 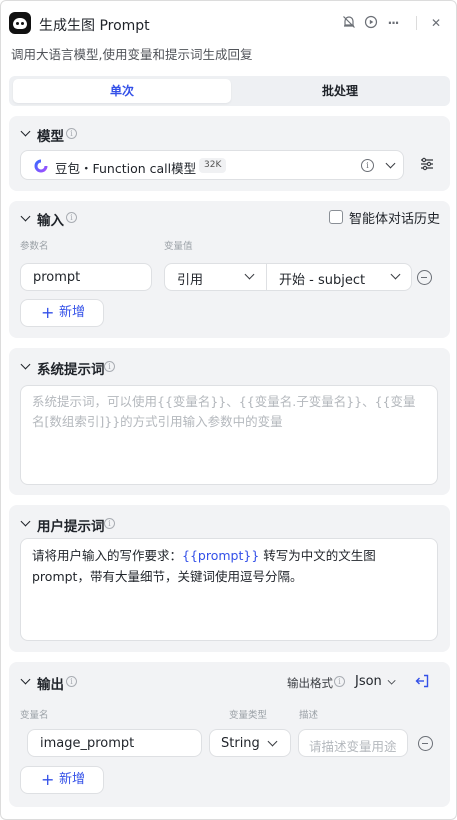 I want to click on param-name-input: prompt, so click(x=86, y=277).